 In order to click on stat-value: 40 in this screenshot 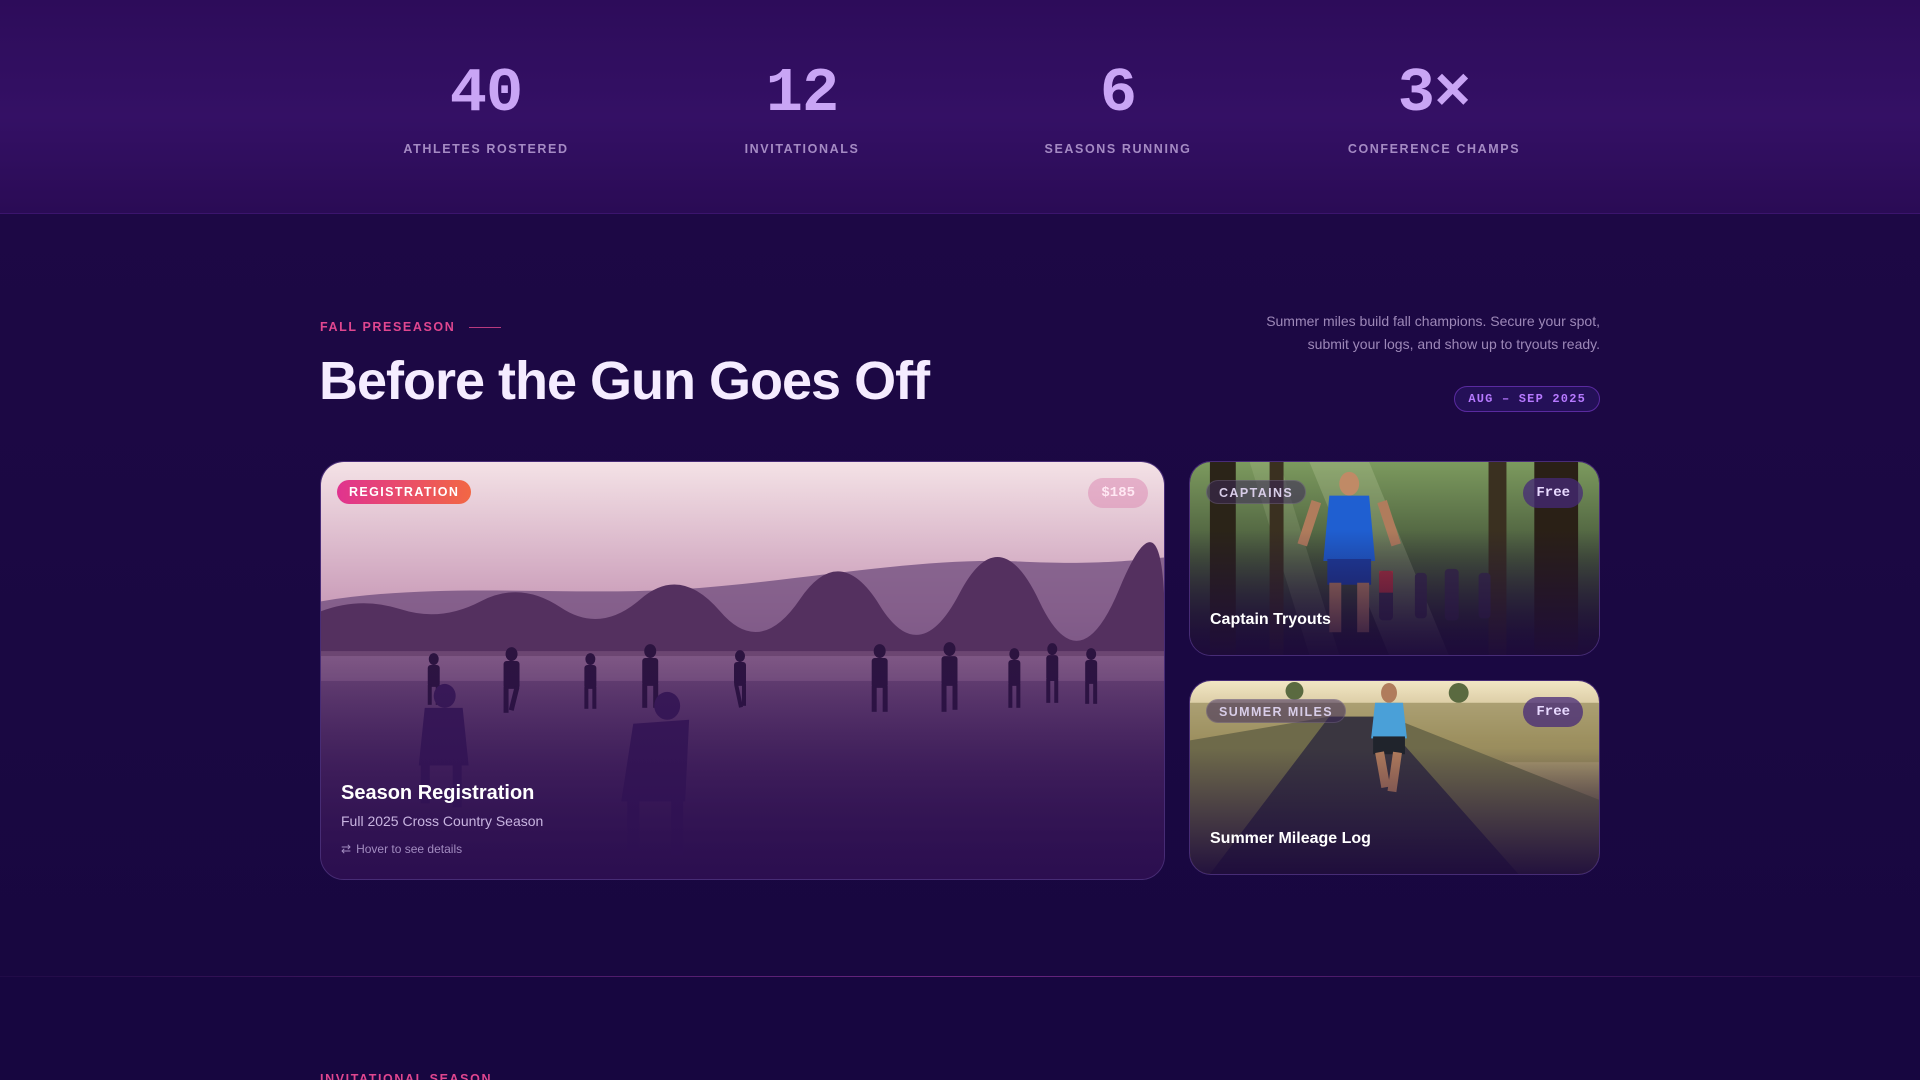, I will do `click(486, 93)`.